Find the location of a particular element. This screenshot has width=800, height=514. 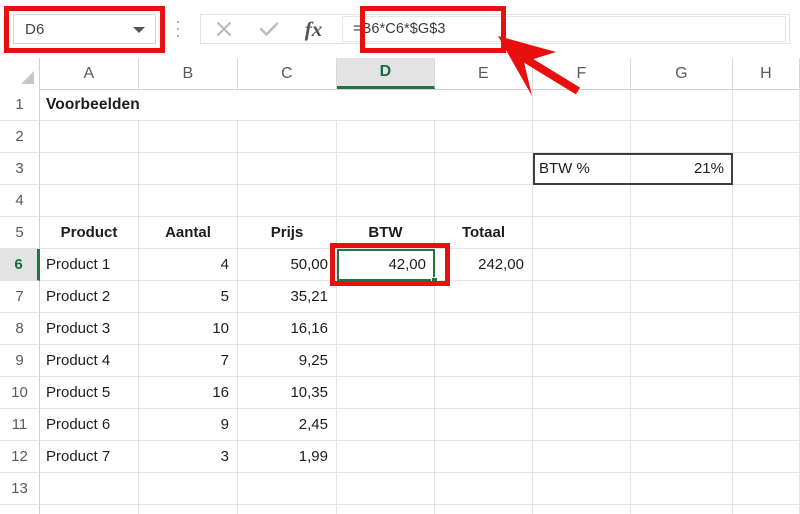

cell-d9 is located at coordinates (386, 361).